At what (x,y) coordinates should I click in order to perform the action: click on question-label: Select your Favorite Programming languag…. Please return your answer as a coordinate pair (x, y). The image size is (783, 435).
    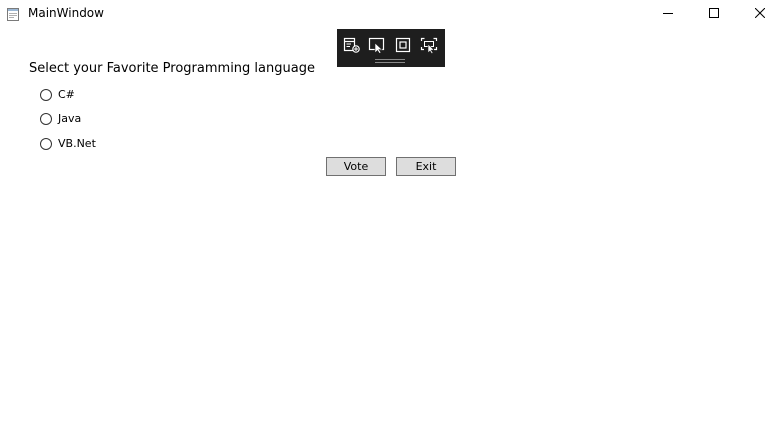
    Looking at the image, I should click on (172, 68).